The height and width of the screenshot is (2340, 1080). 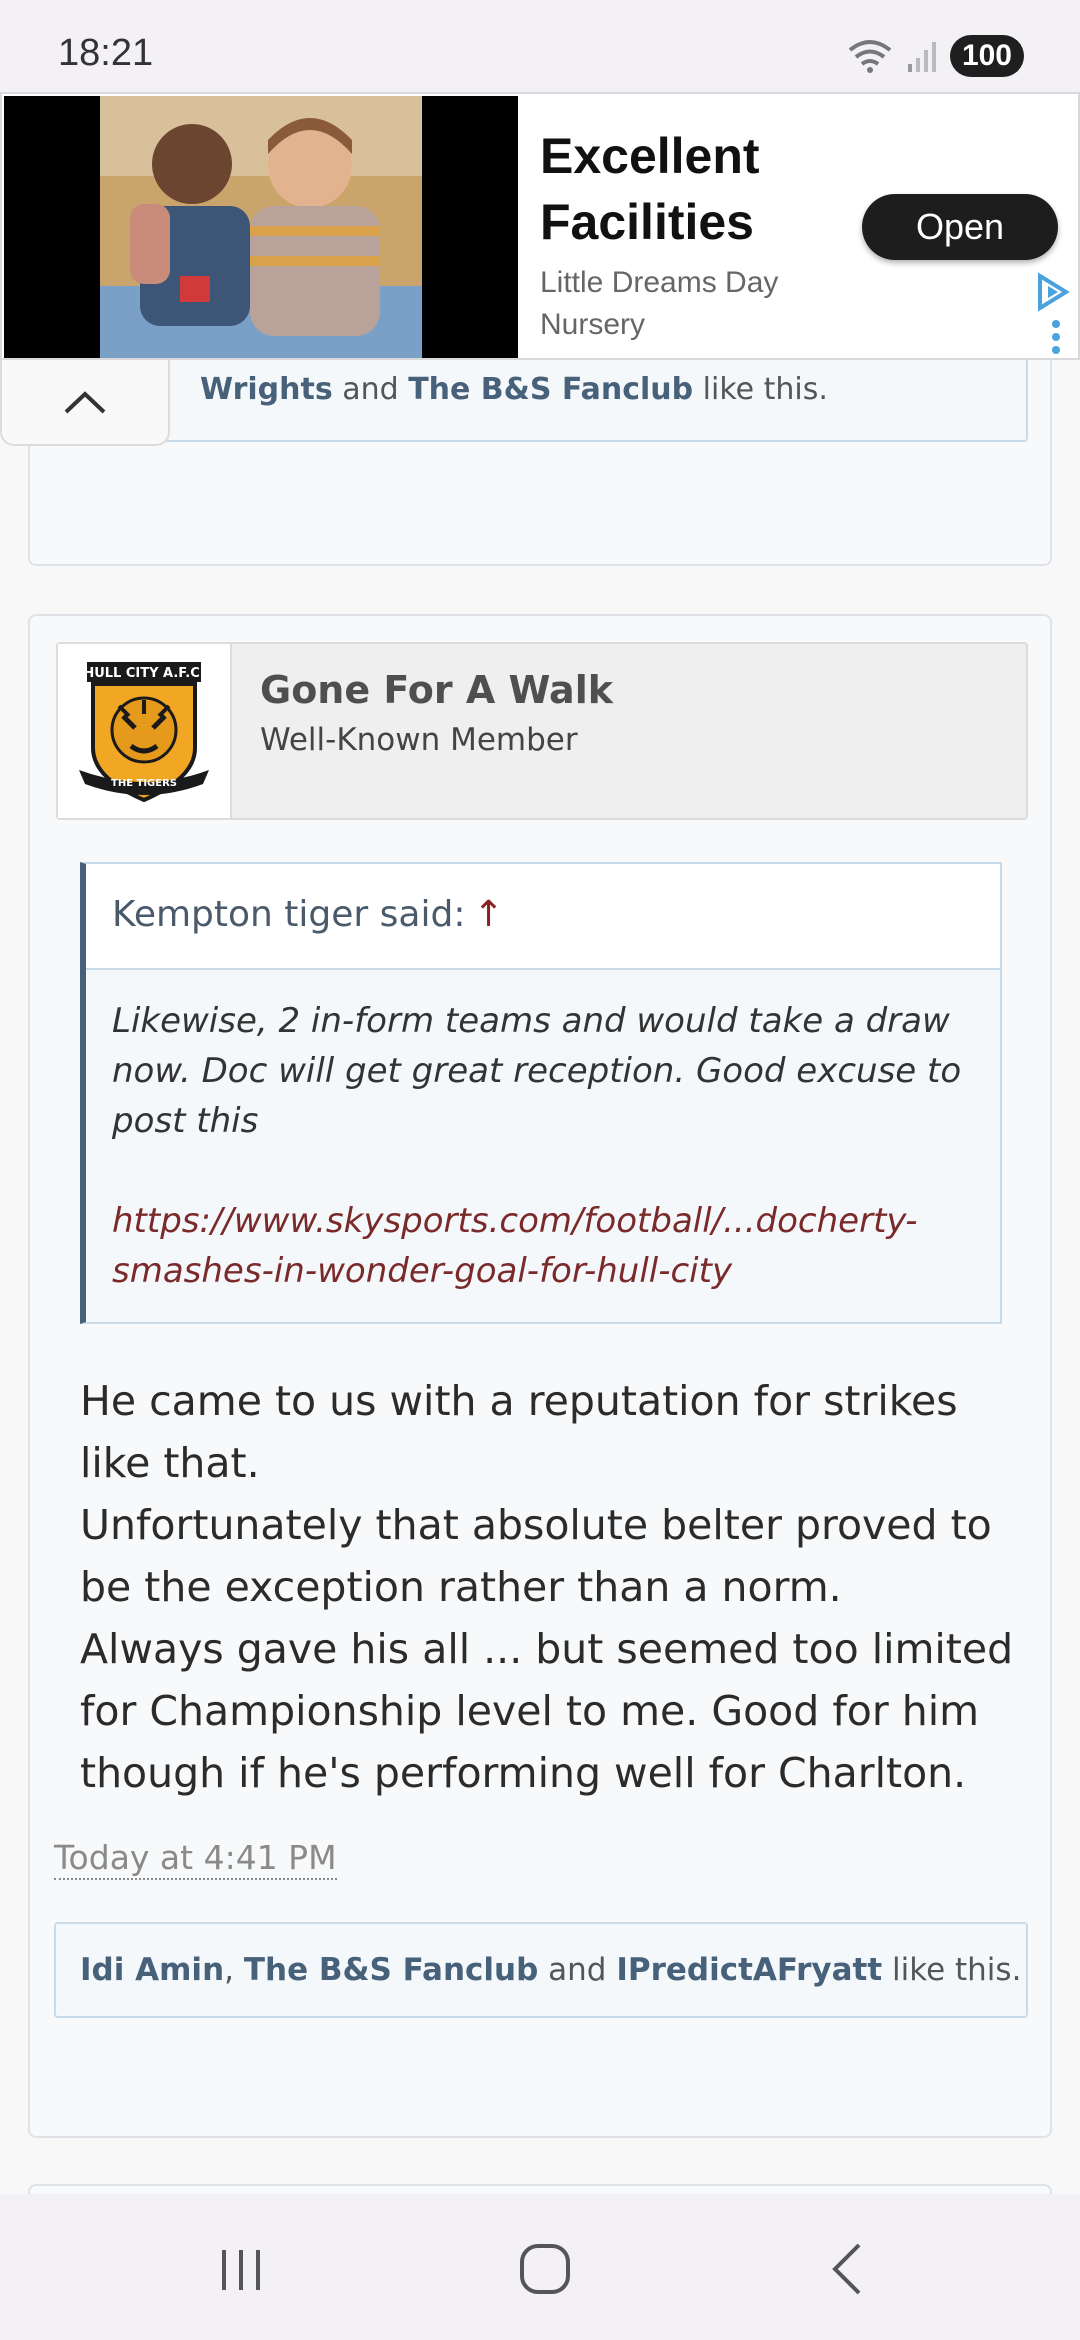 What do you see at coordinates (234, 1970) in the screenshot?
I see `likes-text: ,` at bounding box center [234, 1970].